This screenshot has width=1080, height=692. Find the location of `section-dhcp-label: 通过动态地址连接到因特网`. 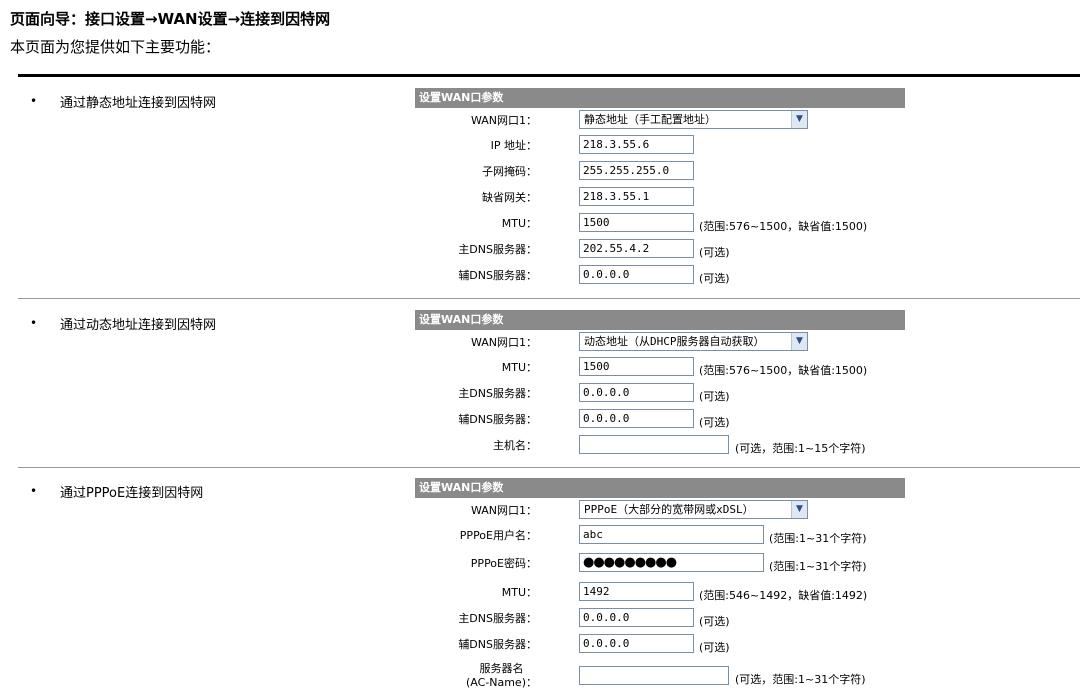

section-dhcp-label: 通过动态地址连接到因特网 is located at coordinates (138, 325).